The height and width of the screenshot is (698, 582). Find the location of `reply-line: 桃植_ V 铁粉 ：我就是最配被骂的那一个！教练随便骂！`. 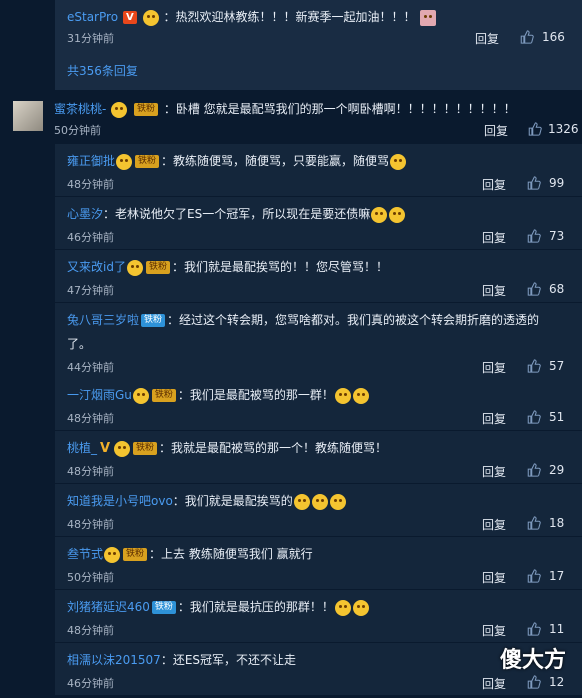

reply-line: 桃植_ V 铁粉 ：我就是最配被骂的那一个！教练随便骂！ is located at coordinates (227, 448).